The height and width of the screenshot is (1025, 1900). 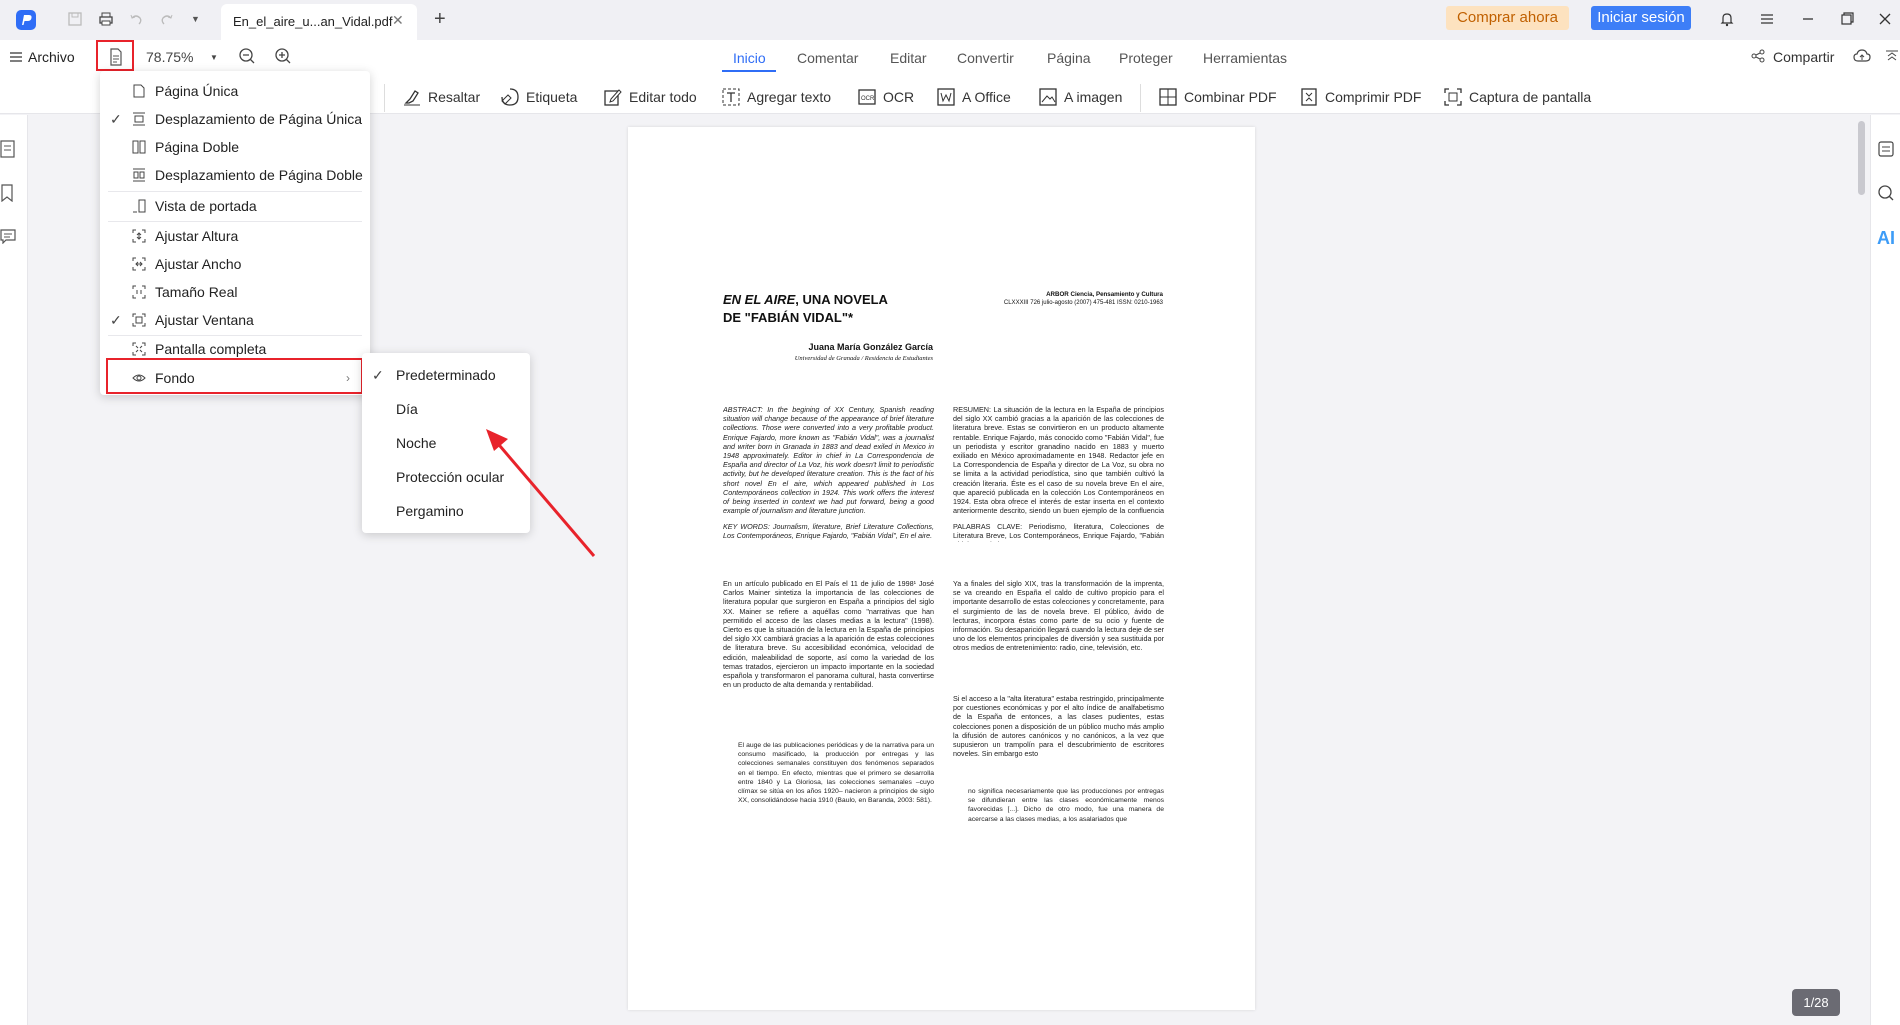 What do you see at coordinates (8, 149) in the screenshot?
I see `thumbnails-icon` at bounding box center [8, 149].